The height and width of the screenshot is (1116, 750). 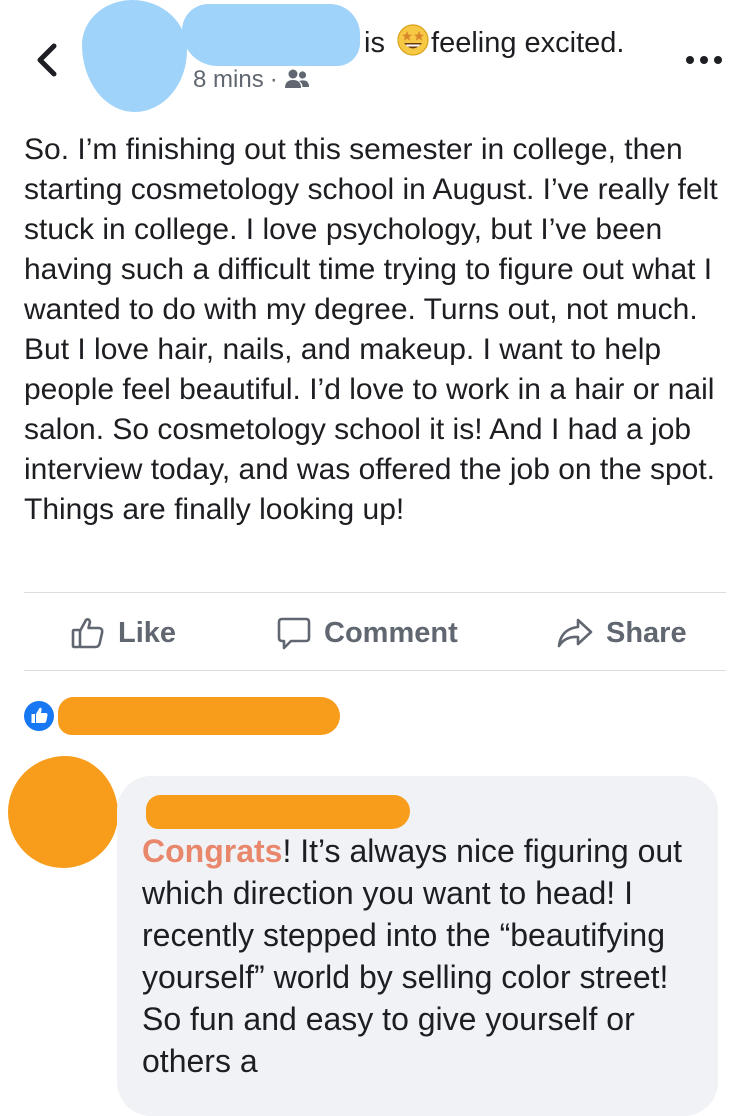 I want to click on redacted-avatar, so click(x=134, y=56).